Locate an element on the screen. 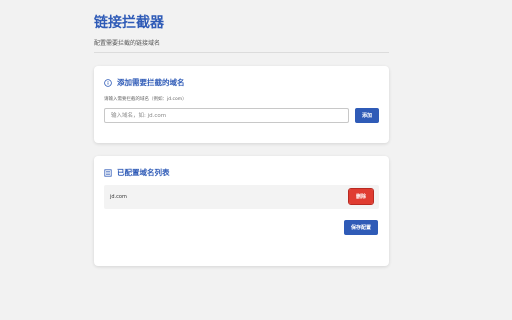 Image resolution: width=512 pixels, height=320 pixels. add-domain-card: 添加需要拦截的域名 请输入需要拦截的域名（例如：jd.com） 添加 is located at coordinates (241, 104).